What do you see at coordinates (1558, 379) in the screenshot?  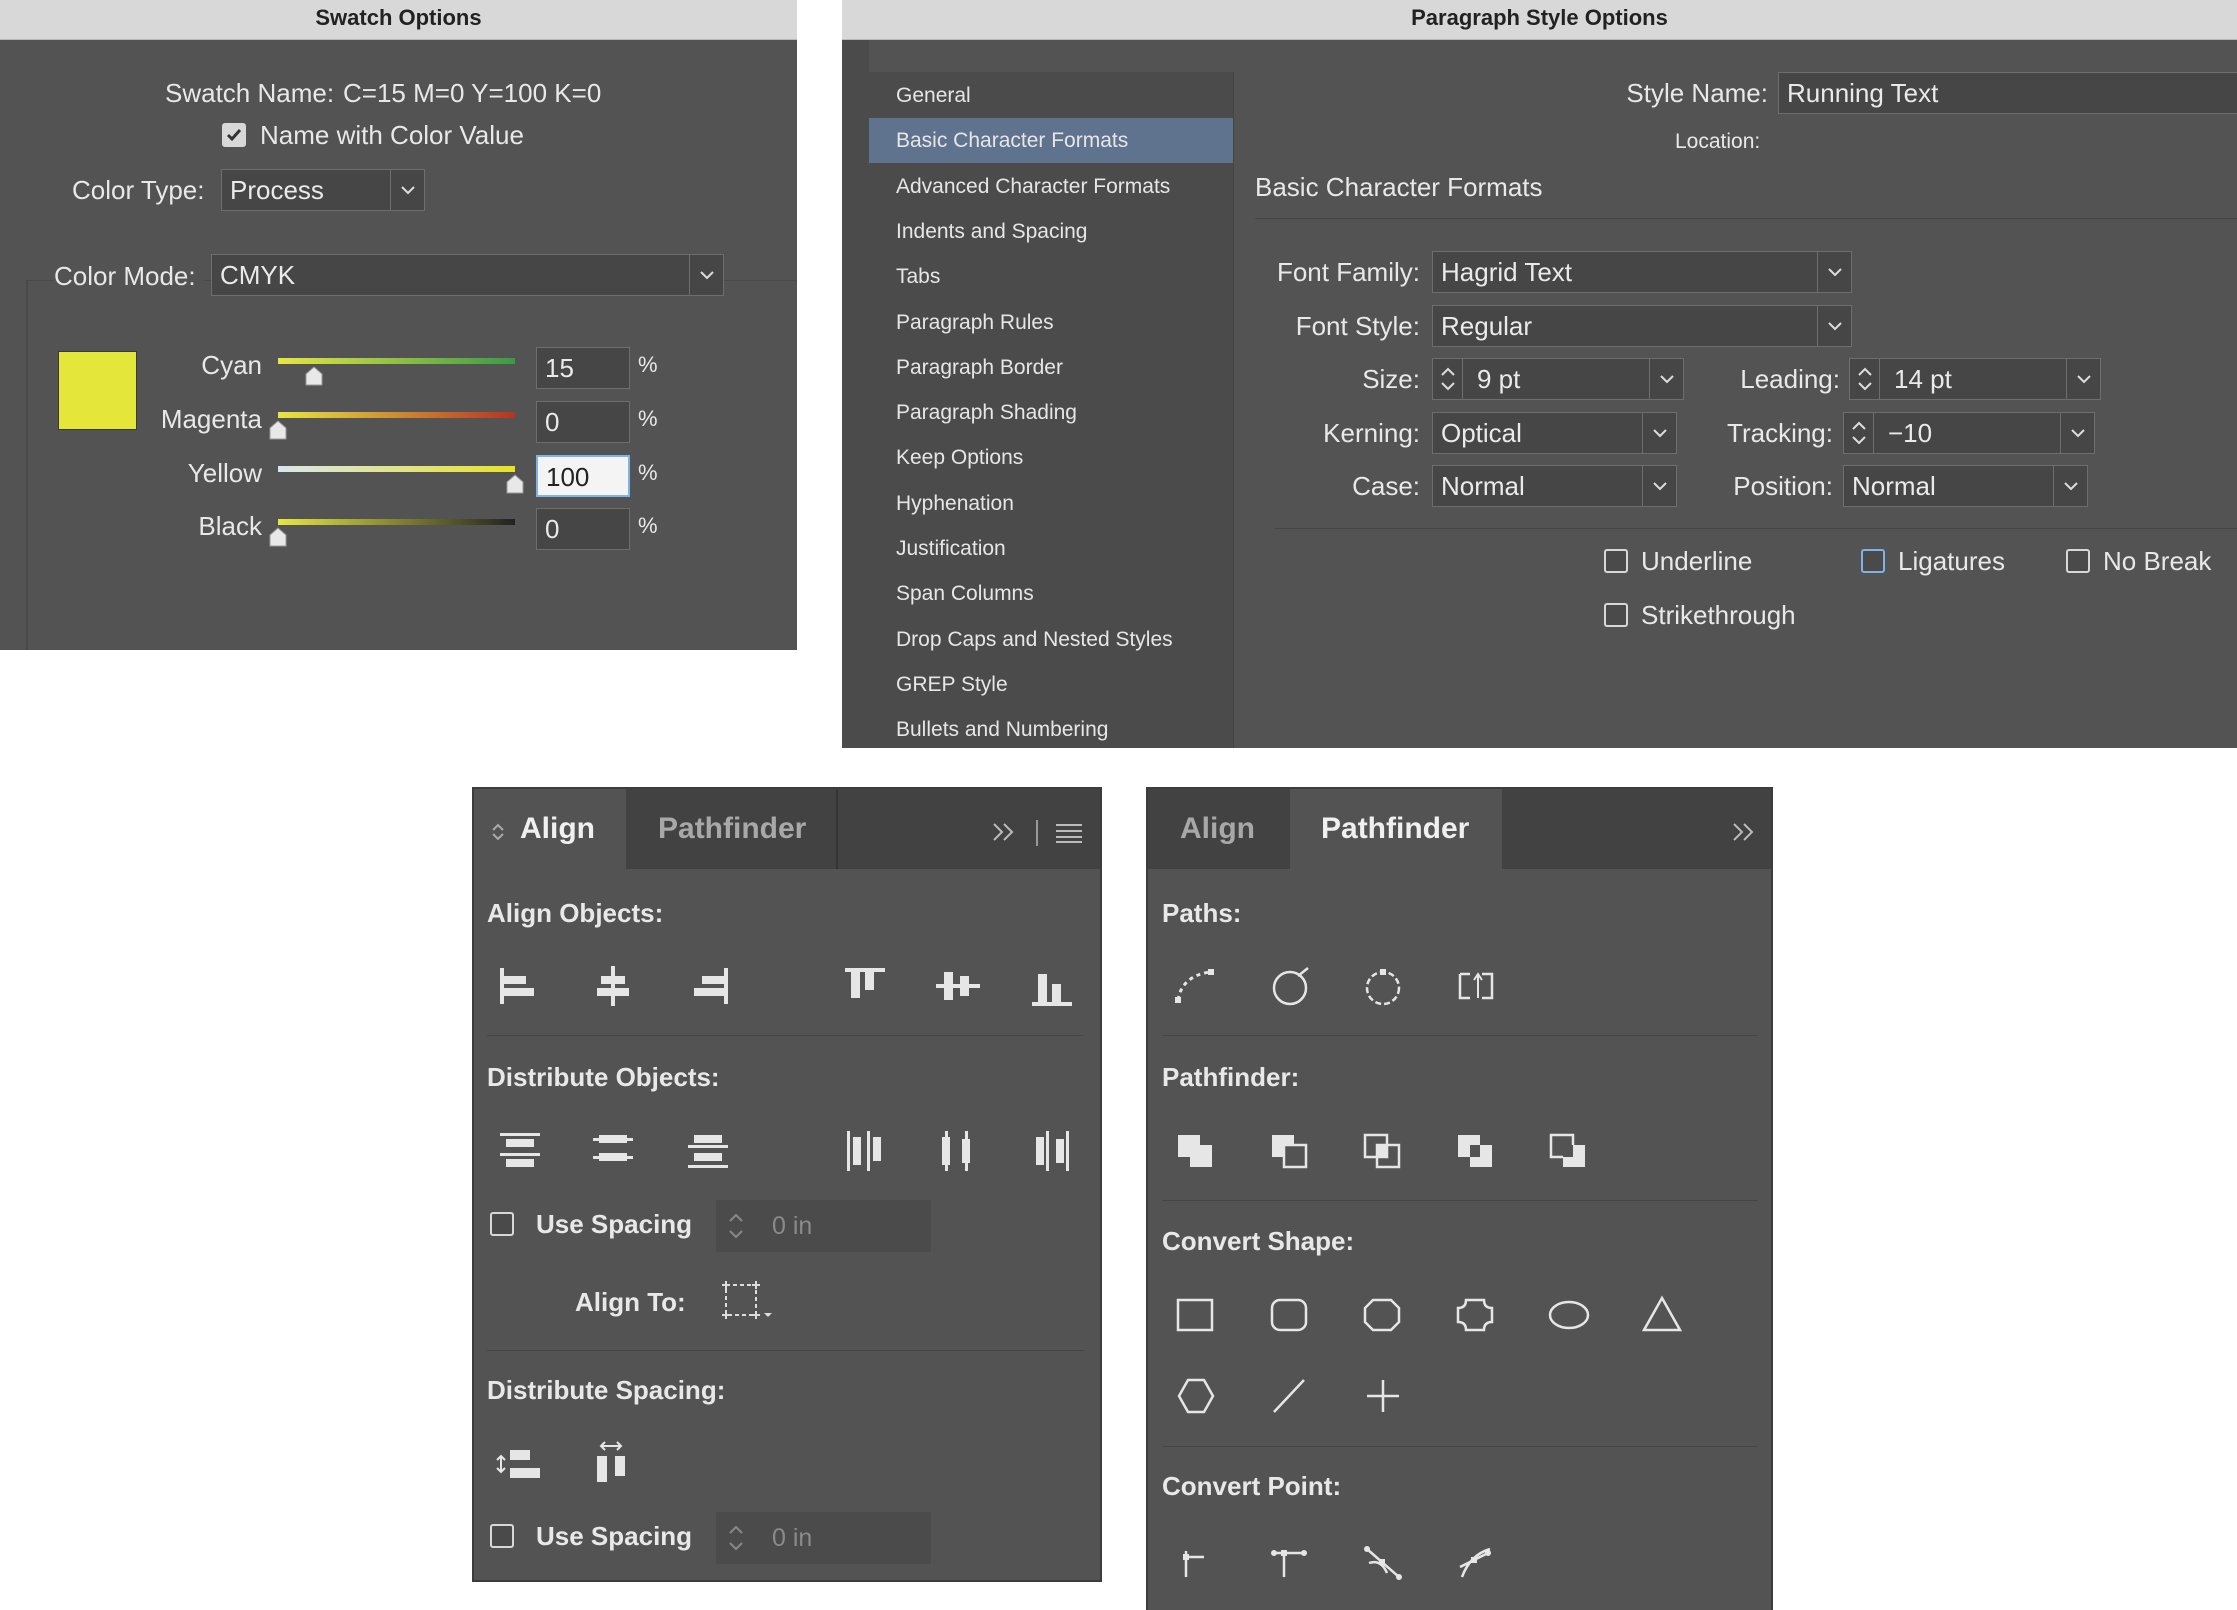 I see `size-input: 9 pt` at bounding box center [1558, 379].